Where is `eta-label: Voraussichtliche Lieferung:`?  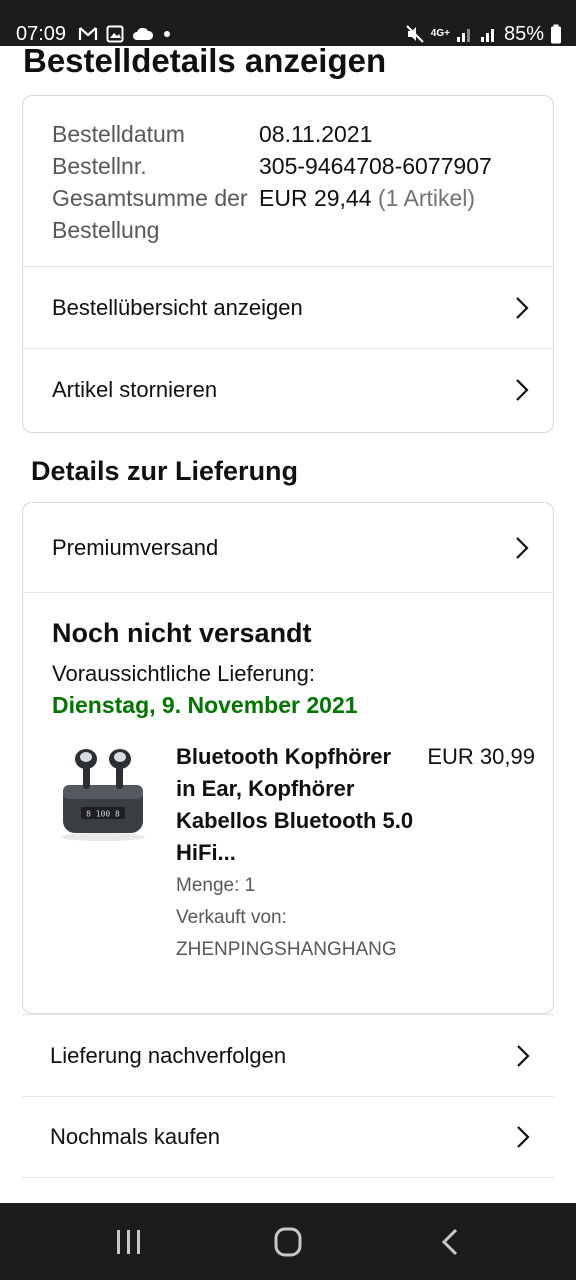
eta-label: Voraussichtliche Lieferung: is located at coordinates (183, 673).